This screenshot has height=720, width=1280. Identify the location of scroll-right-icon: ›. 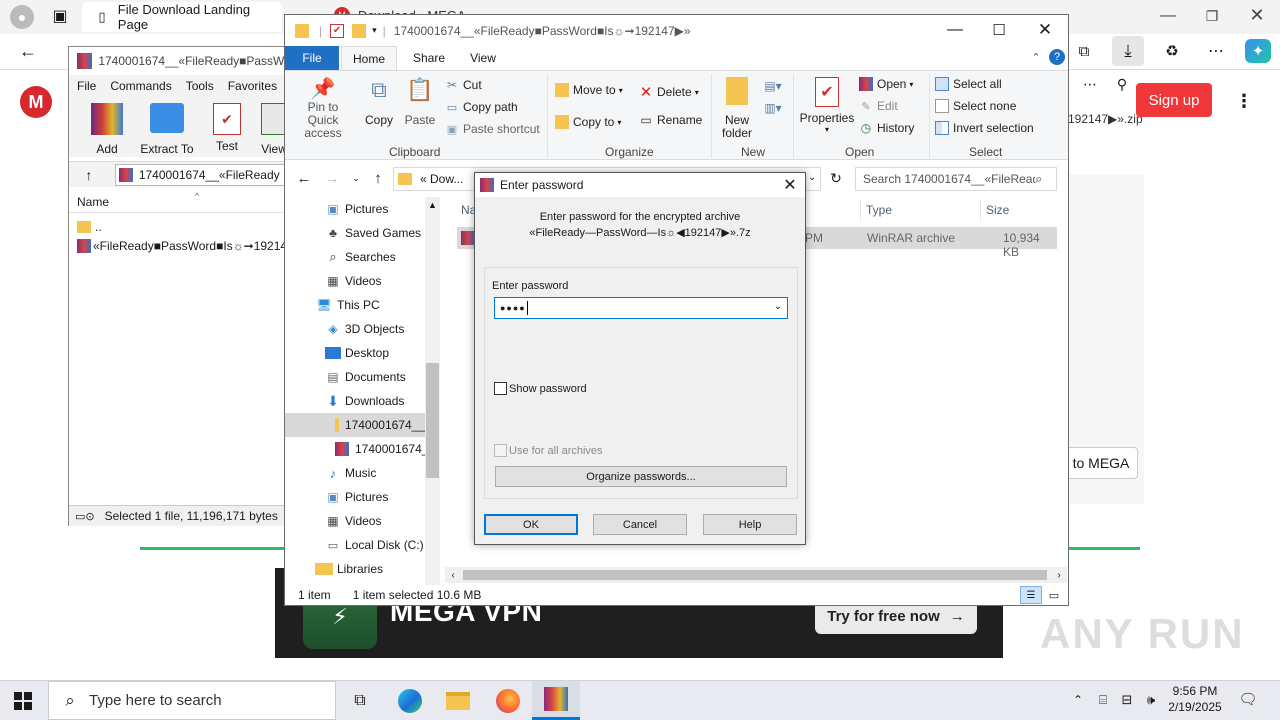
(1059, 575).